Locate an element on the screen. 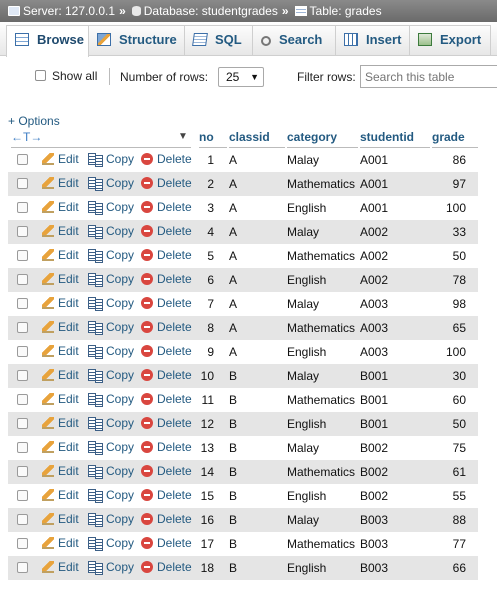  number-of-rows-select: 25 ▼ is located at coordinates (241, 77).